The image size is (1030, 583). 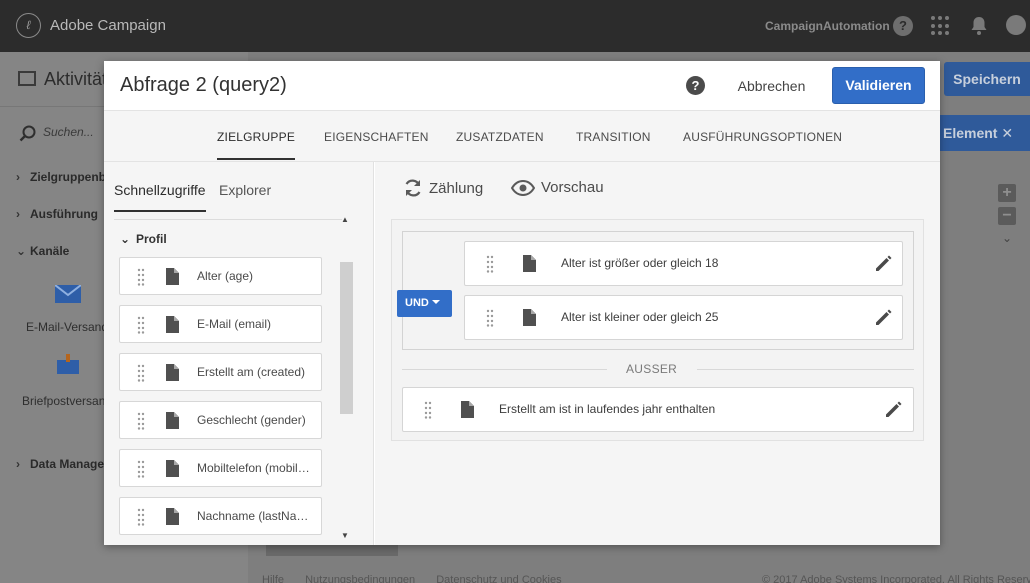 What do you see at coordinates (762, 145) in the screenshot?
I see `tab-execution-options: AUSFÜHRUNGSOPTIONEN` at bounding box center [762, 145].